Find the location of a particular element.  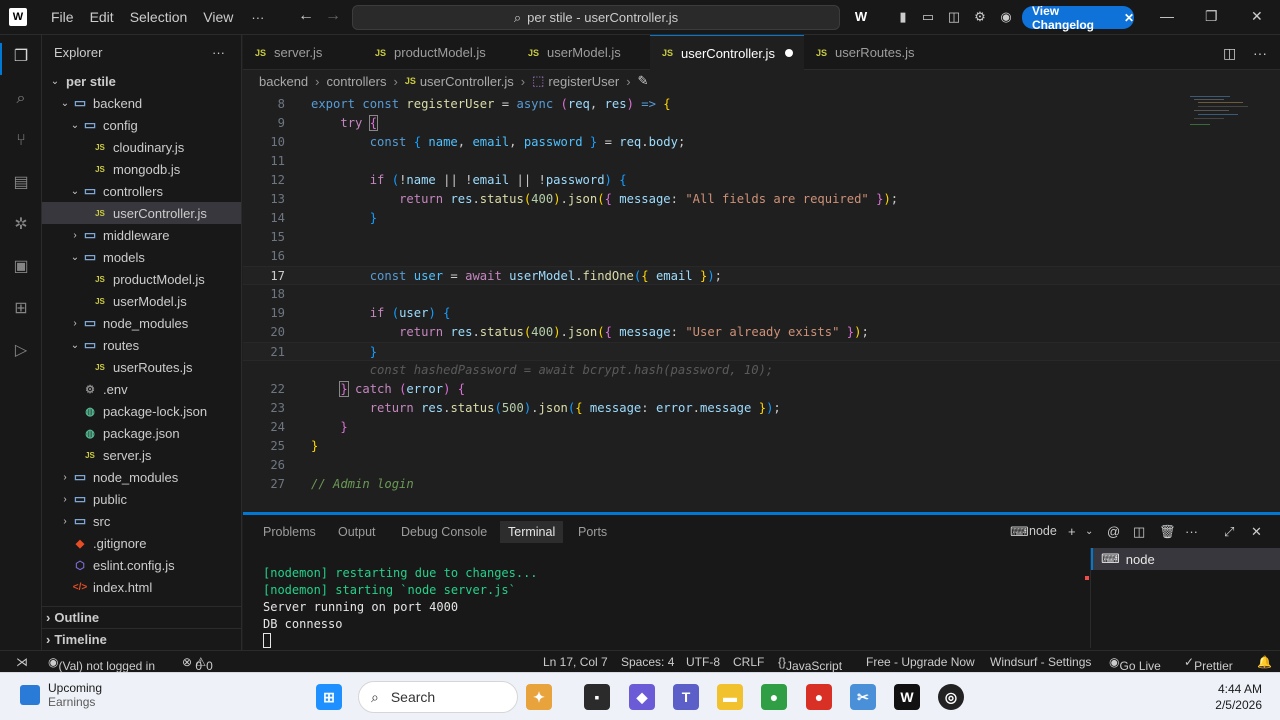

copilot-icon: ◆ is located at coordinates (642, 697).